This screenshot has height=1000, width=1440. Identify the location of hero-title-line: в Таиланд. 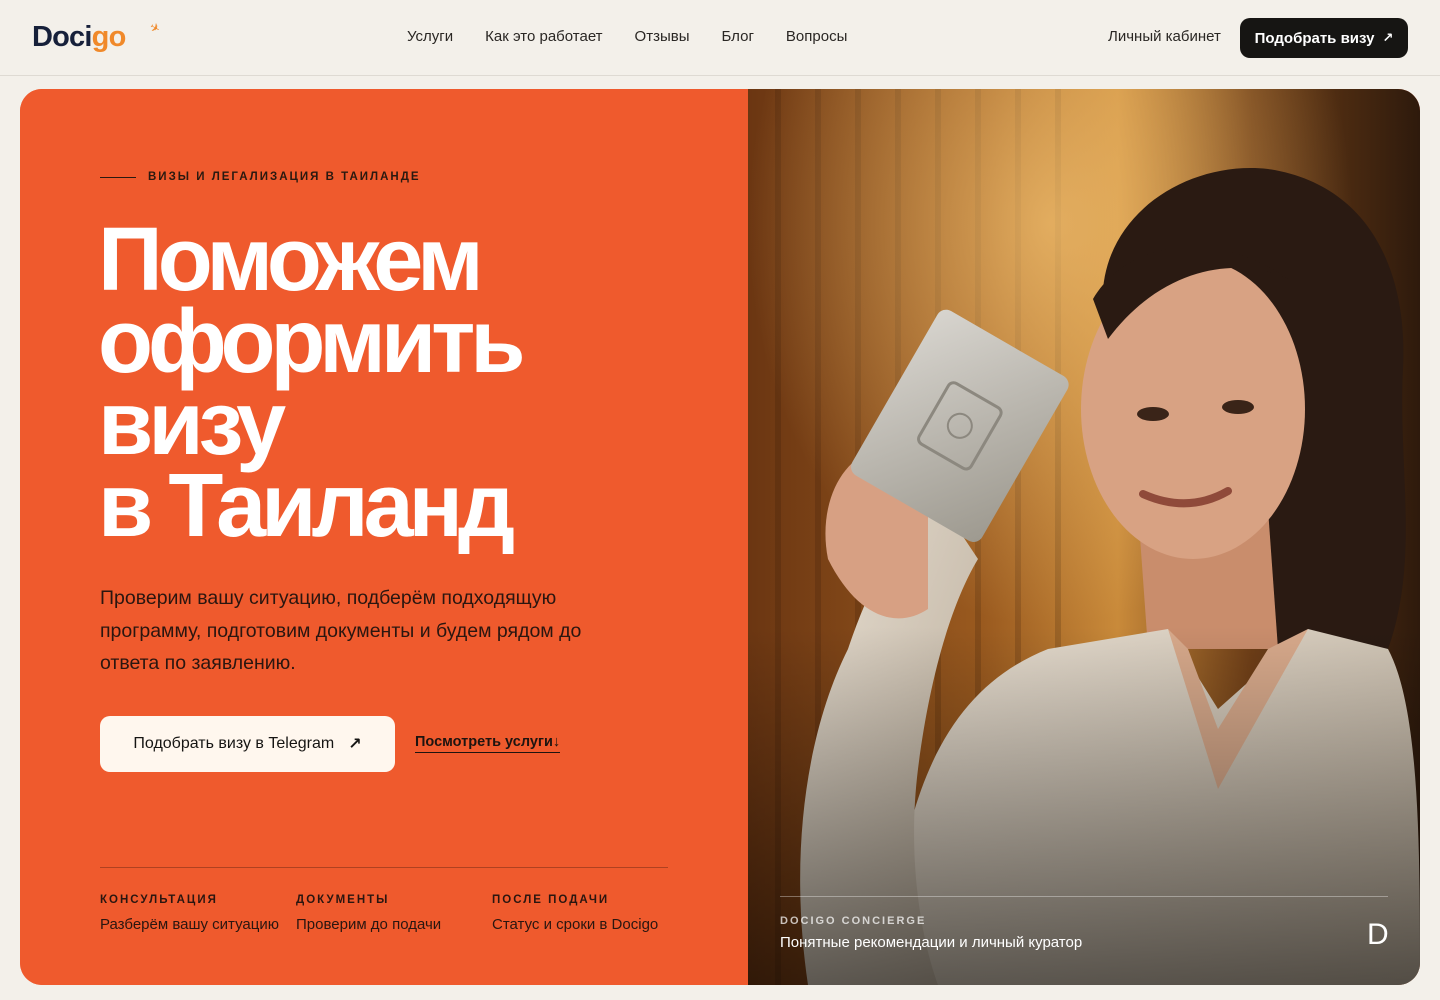
(306, 506).